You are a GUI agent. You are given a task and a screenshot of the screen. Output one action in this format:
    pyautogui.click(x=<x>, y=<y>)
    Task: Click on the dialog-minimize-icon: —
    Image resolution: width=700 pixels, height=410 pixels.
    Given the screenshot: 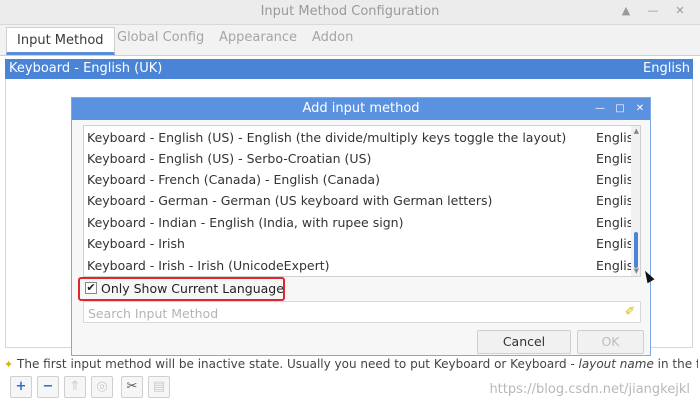 What is the action you would take?
    pyautogui.click(x=600, y=109)
    